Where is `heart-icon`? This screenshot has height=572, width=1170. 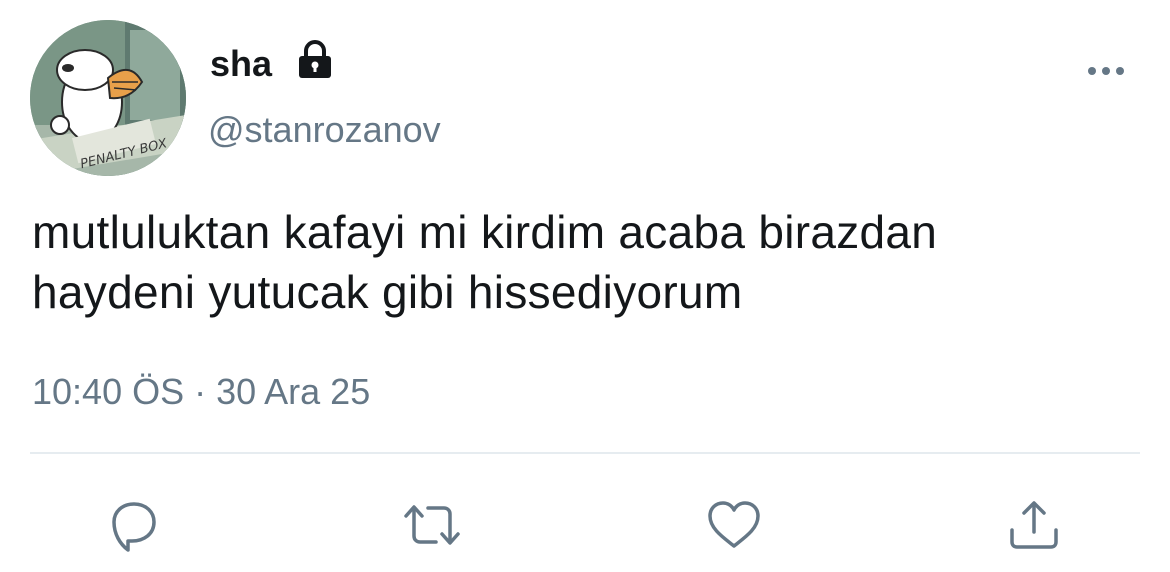 heart-icon is located at coordinates (734, 524).